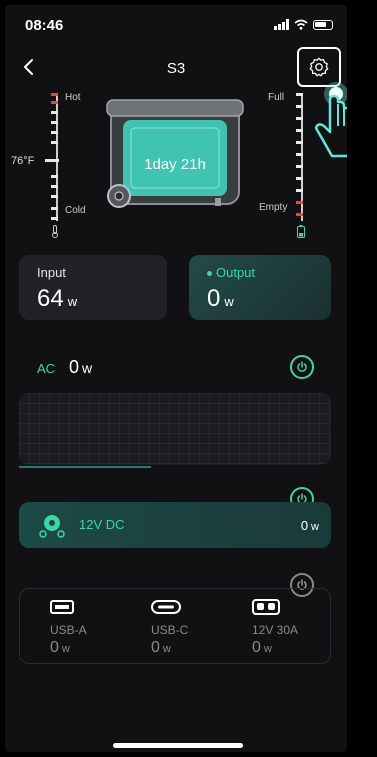 The width and height of the screenshot is (377, 757). Describe the element at coordinates (170, 630) in the screenshot. I see `port-name: USB-C` at that location.